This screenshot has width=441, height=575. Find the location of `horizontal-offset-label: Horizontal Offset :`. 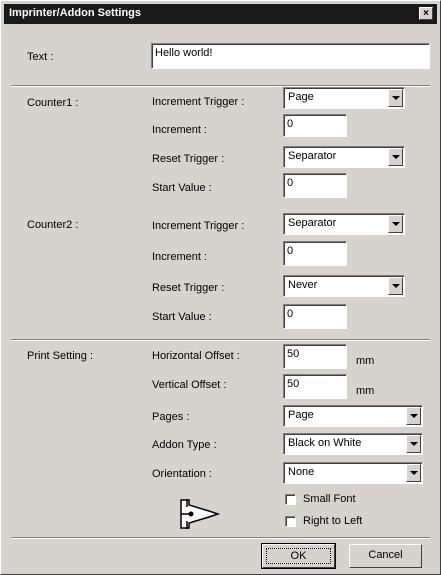

horizontal-offset-label: Horizontal Offset : is located at coordinates (196, 356).